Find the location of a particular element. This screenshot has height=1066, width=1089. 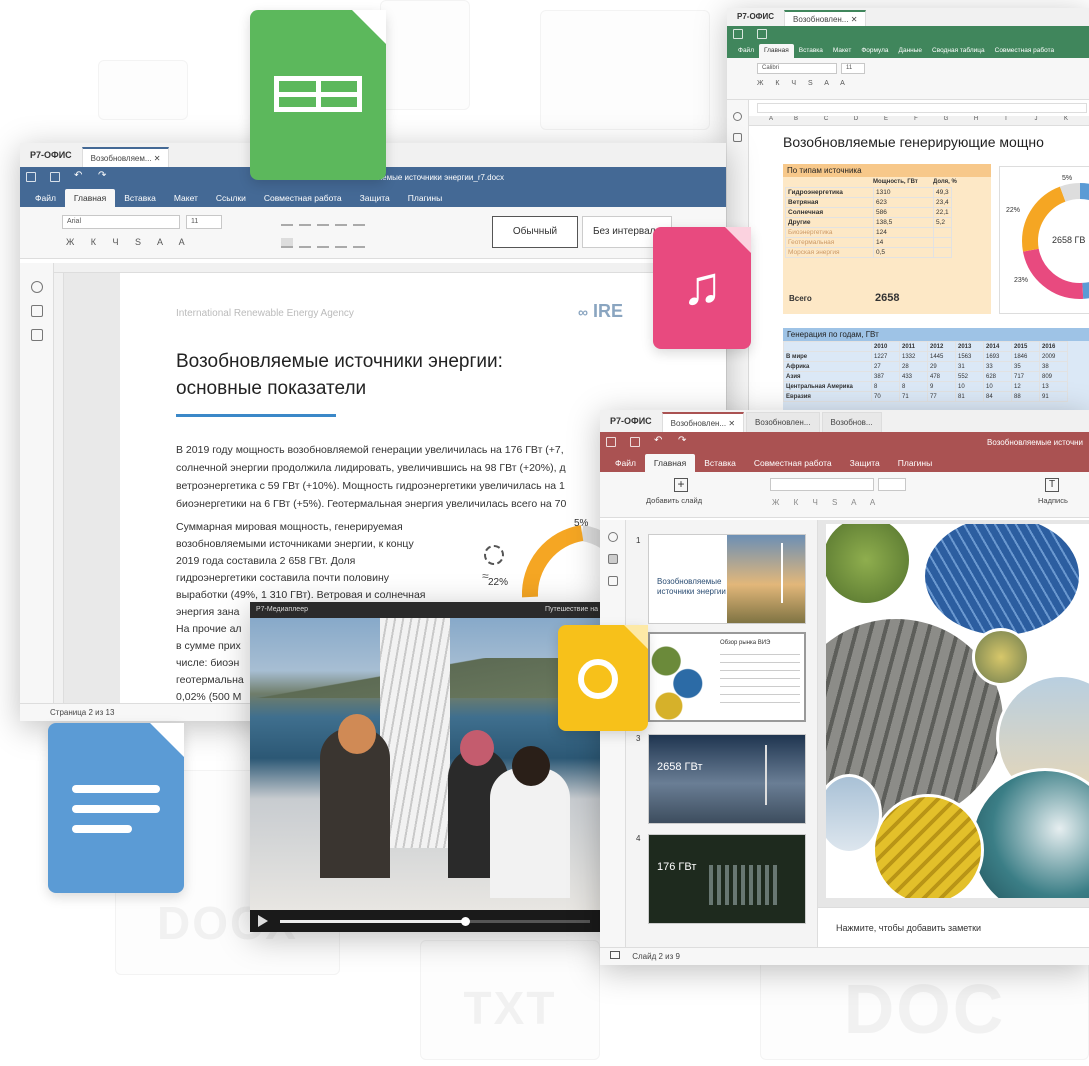

slide4-title: 176 ГВт is located at coordinates (677, 867).